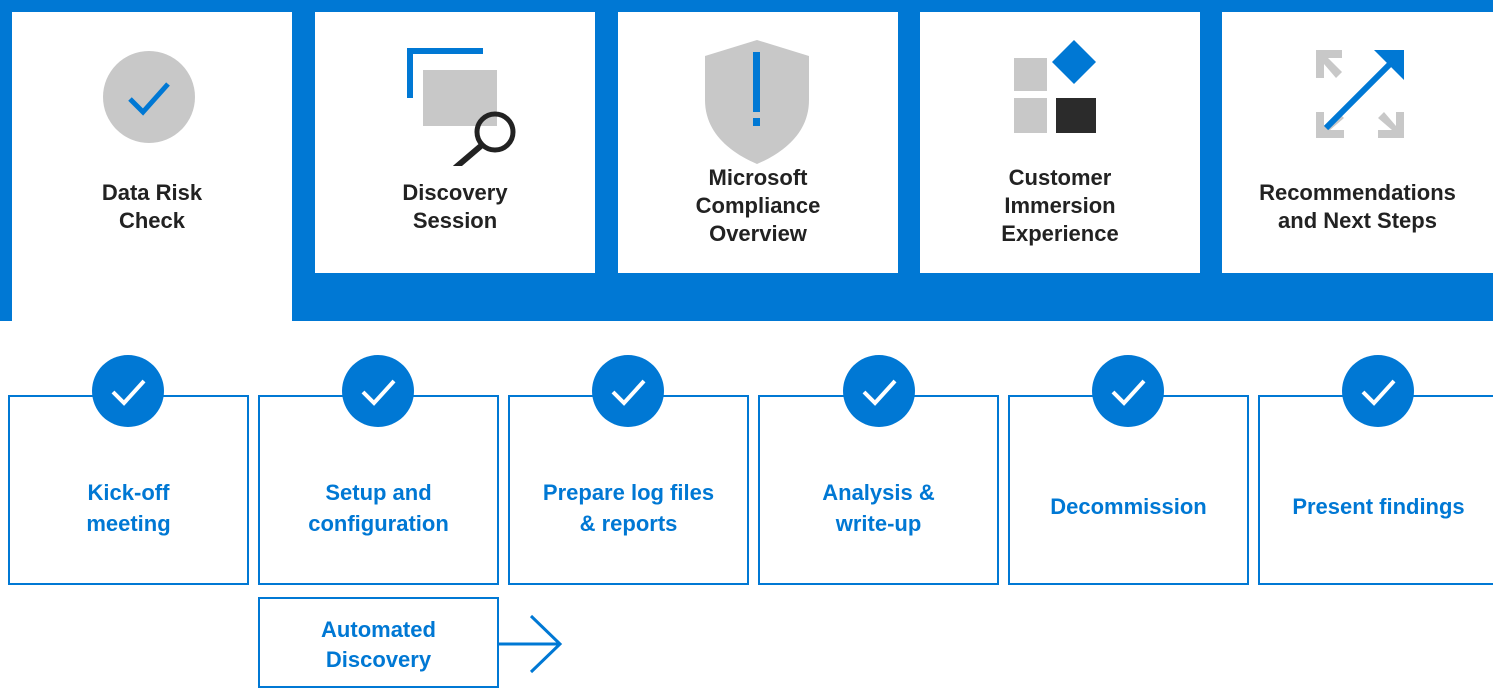  Describe the element at coordinates (758, 205) in the screenshot. I see `phase-label: Microsoft Compliance Overview` at that location.